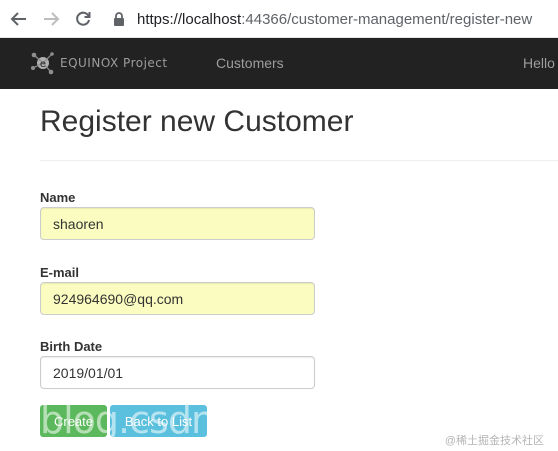  Describe the element at coordinates (58, 197) in the screenshot. I see `name-label: Name` at that location.